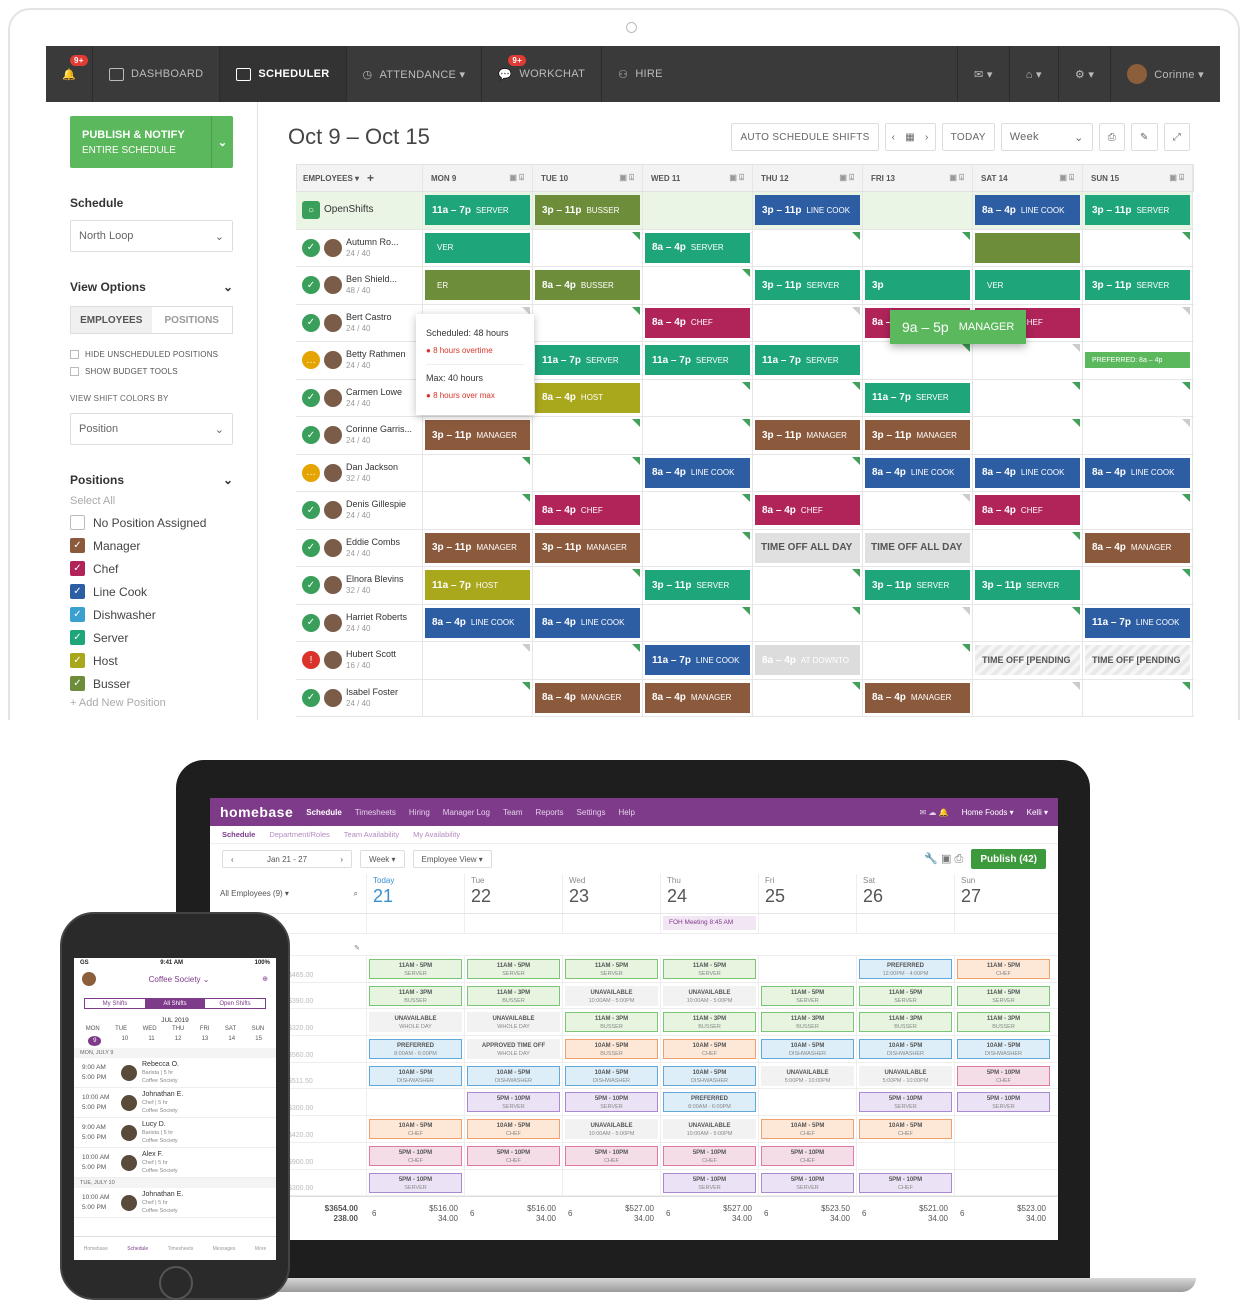 The width and height of the screenshot is (1248, 1300). What do you see at coordinates (905, 1022) in the screenshot?
I see `day-cell: 11AM - 3PM BUSSER` at bounding box center [905, 1022].